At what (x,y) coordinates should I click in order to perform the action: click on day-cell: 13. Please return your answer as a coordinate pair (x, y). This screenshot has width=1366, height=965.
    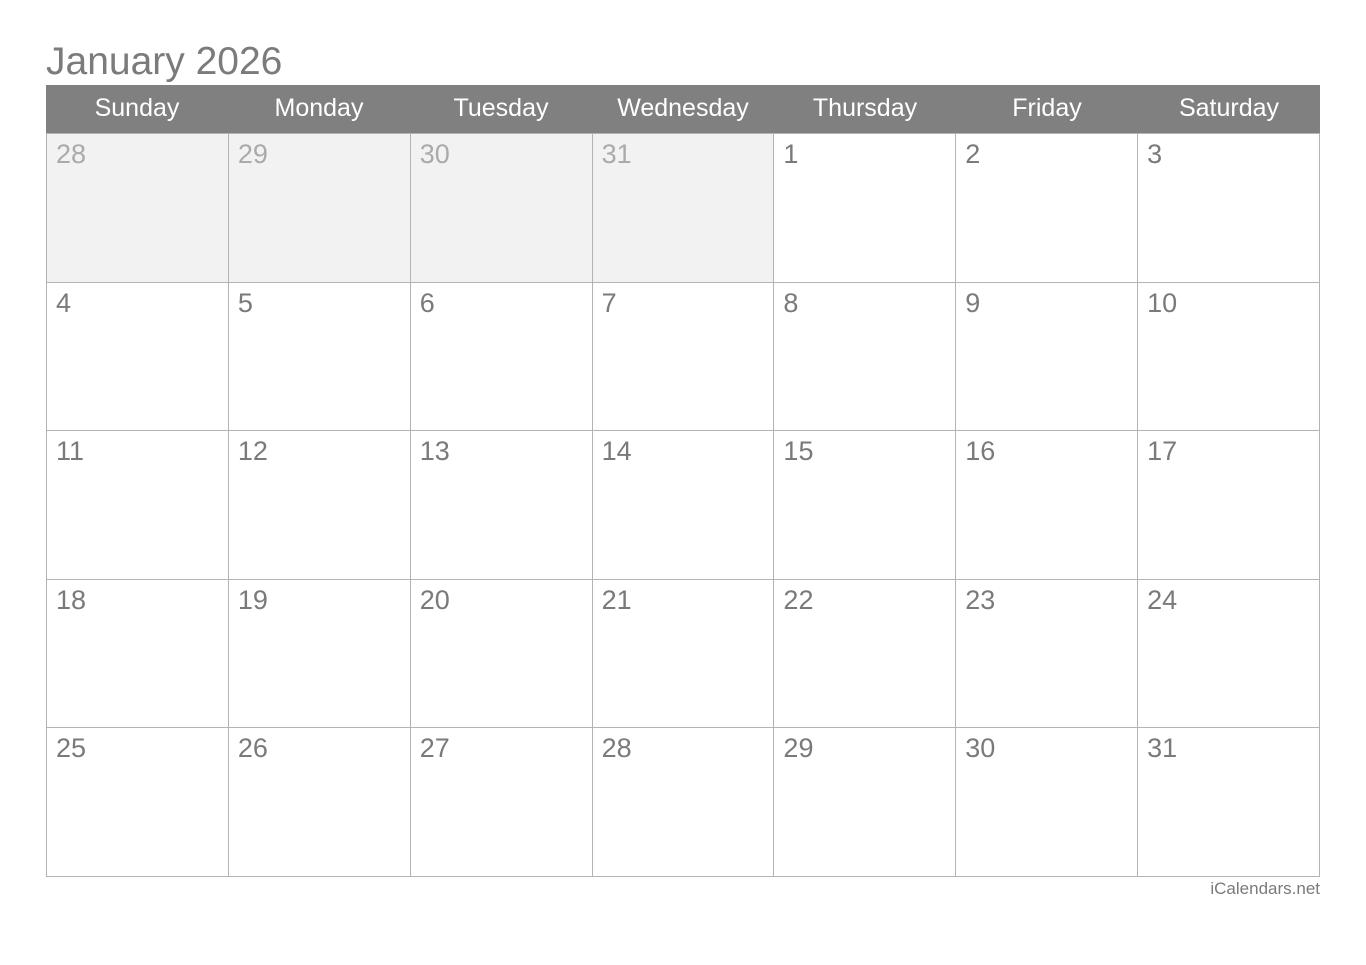
    Looking at the image, I should click on (501, 505).